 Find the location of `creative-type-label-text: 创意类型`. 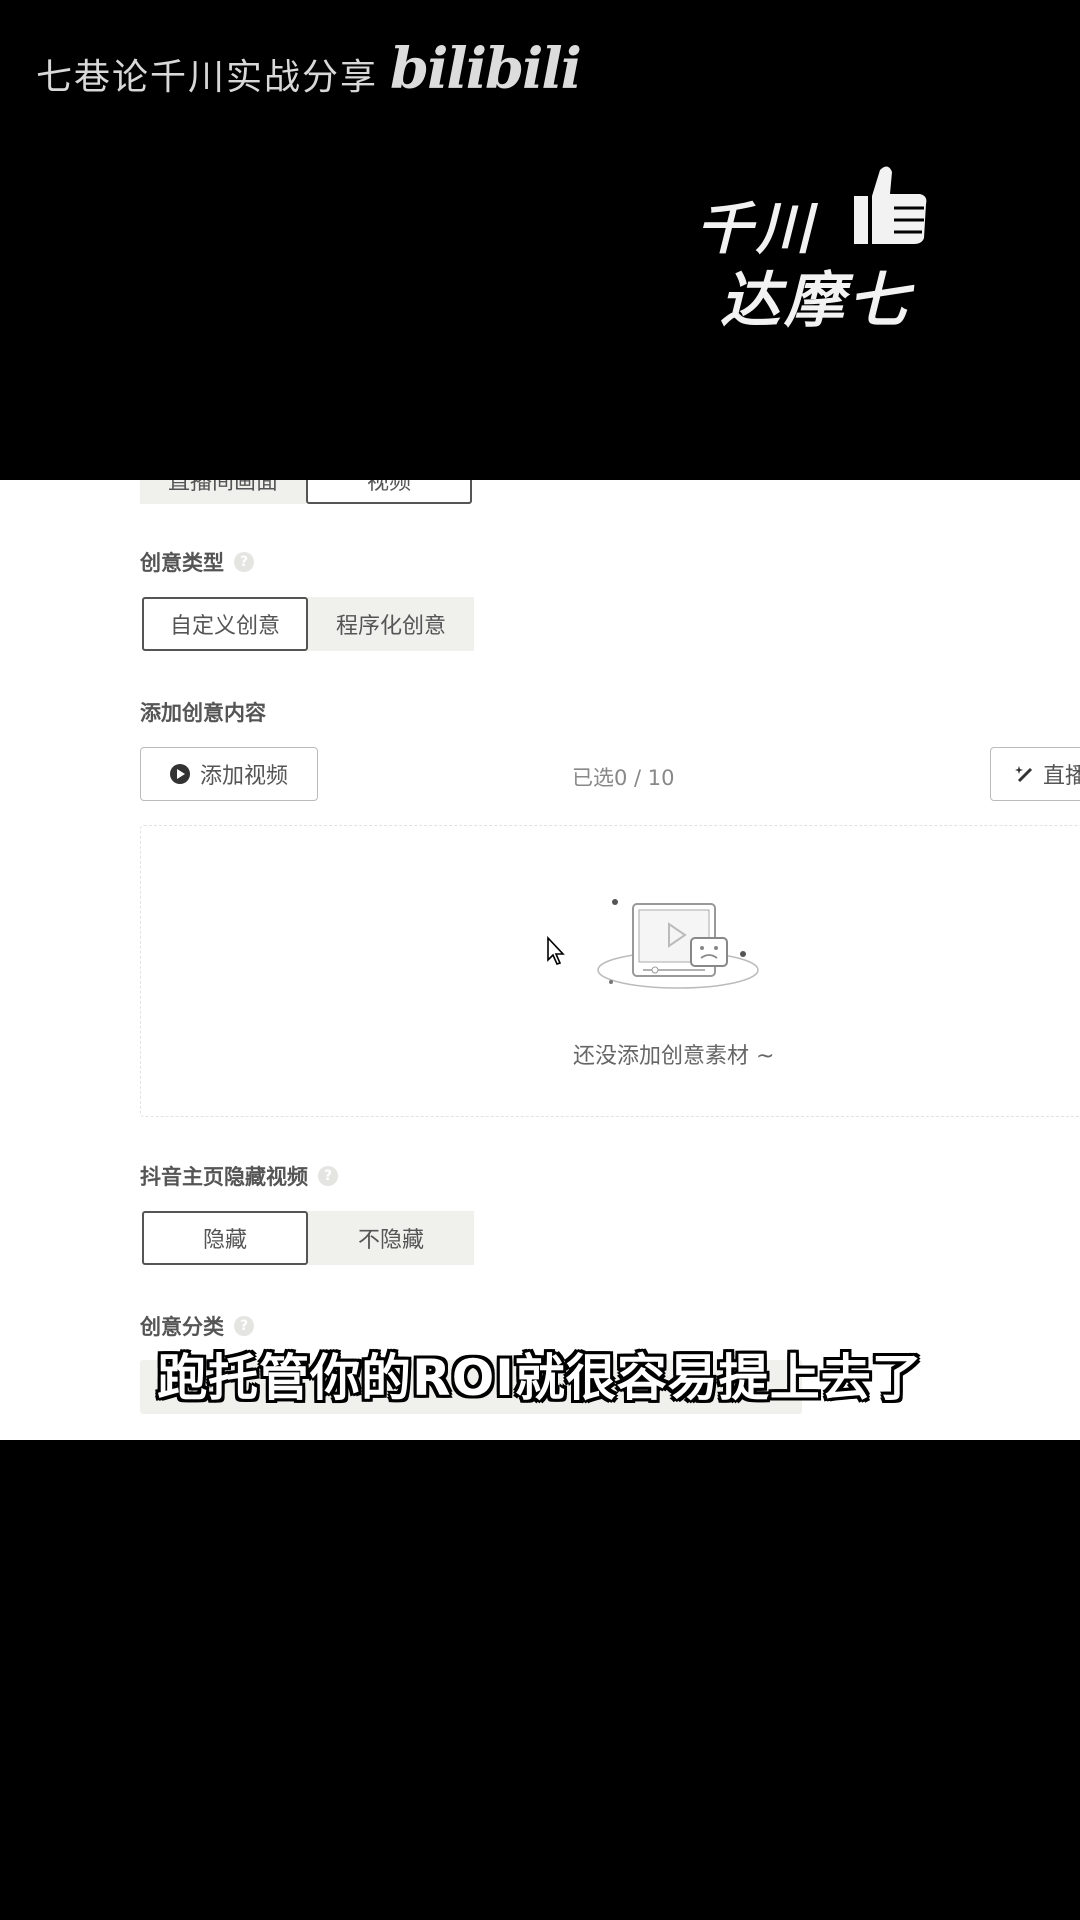

creative-type-label-text: 创意类型 is located at coordinates (182, 563).